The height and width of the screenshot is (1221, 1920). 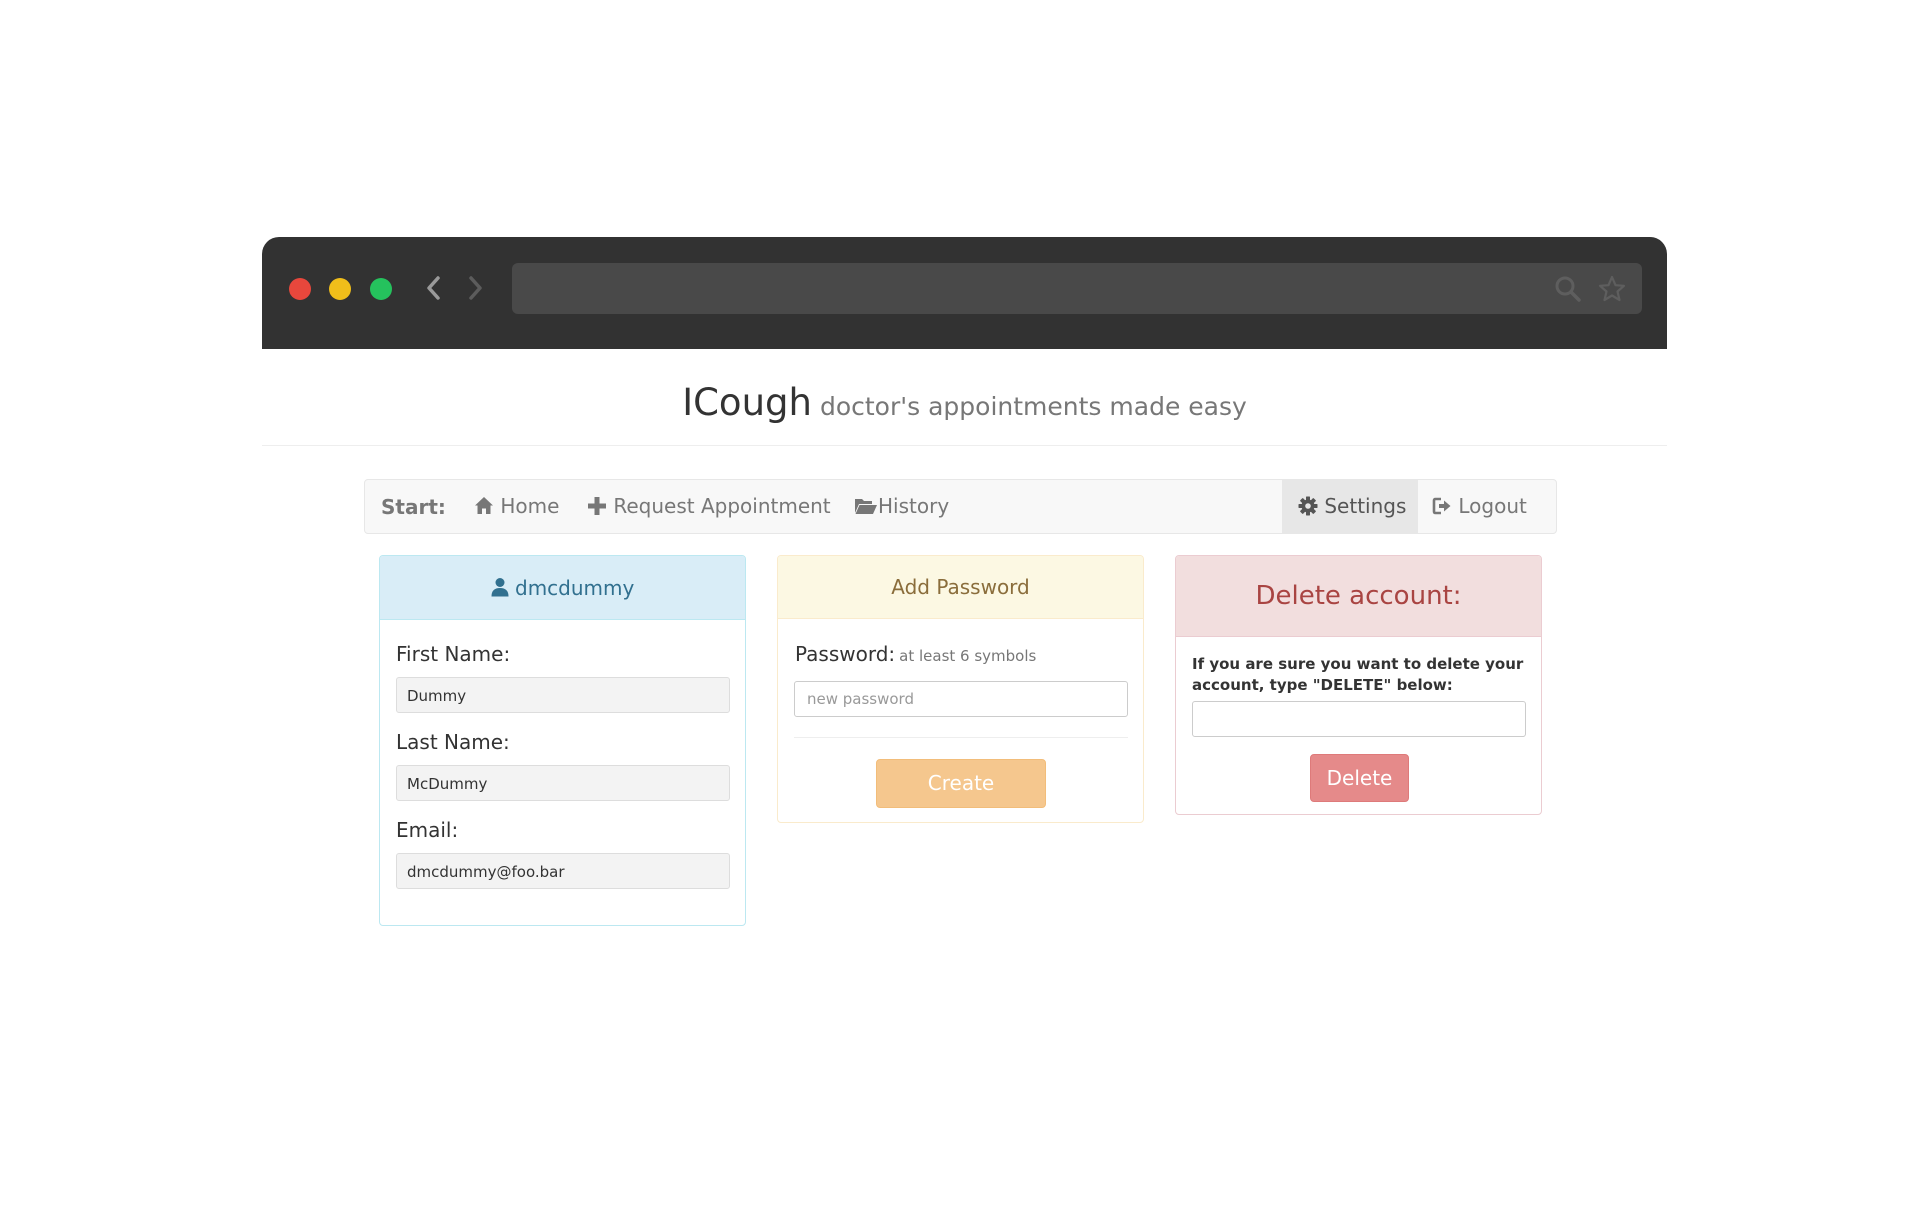 What do you see at coordinates (340, 289) in the screenshot?
I see `minimize-window-icon` at bounding box center [340, 289].